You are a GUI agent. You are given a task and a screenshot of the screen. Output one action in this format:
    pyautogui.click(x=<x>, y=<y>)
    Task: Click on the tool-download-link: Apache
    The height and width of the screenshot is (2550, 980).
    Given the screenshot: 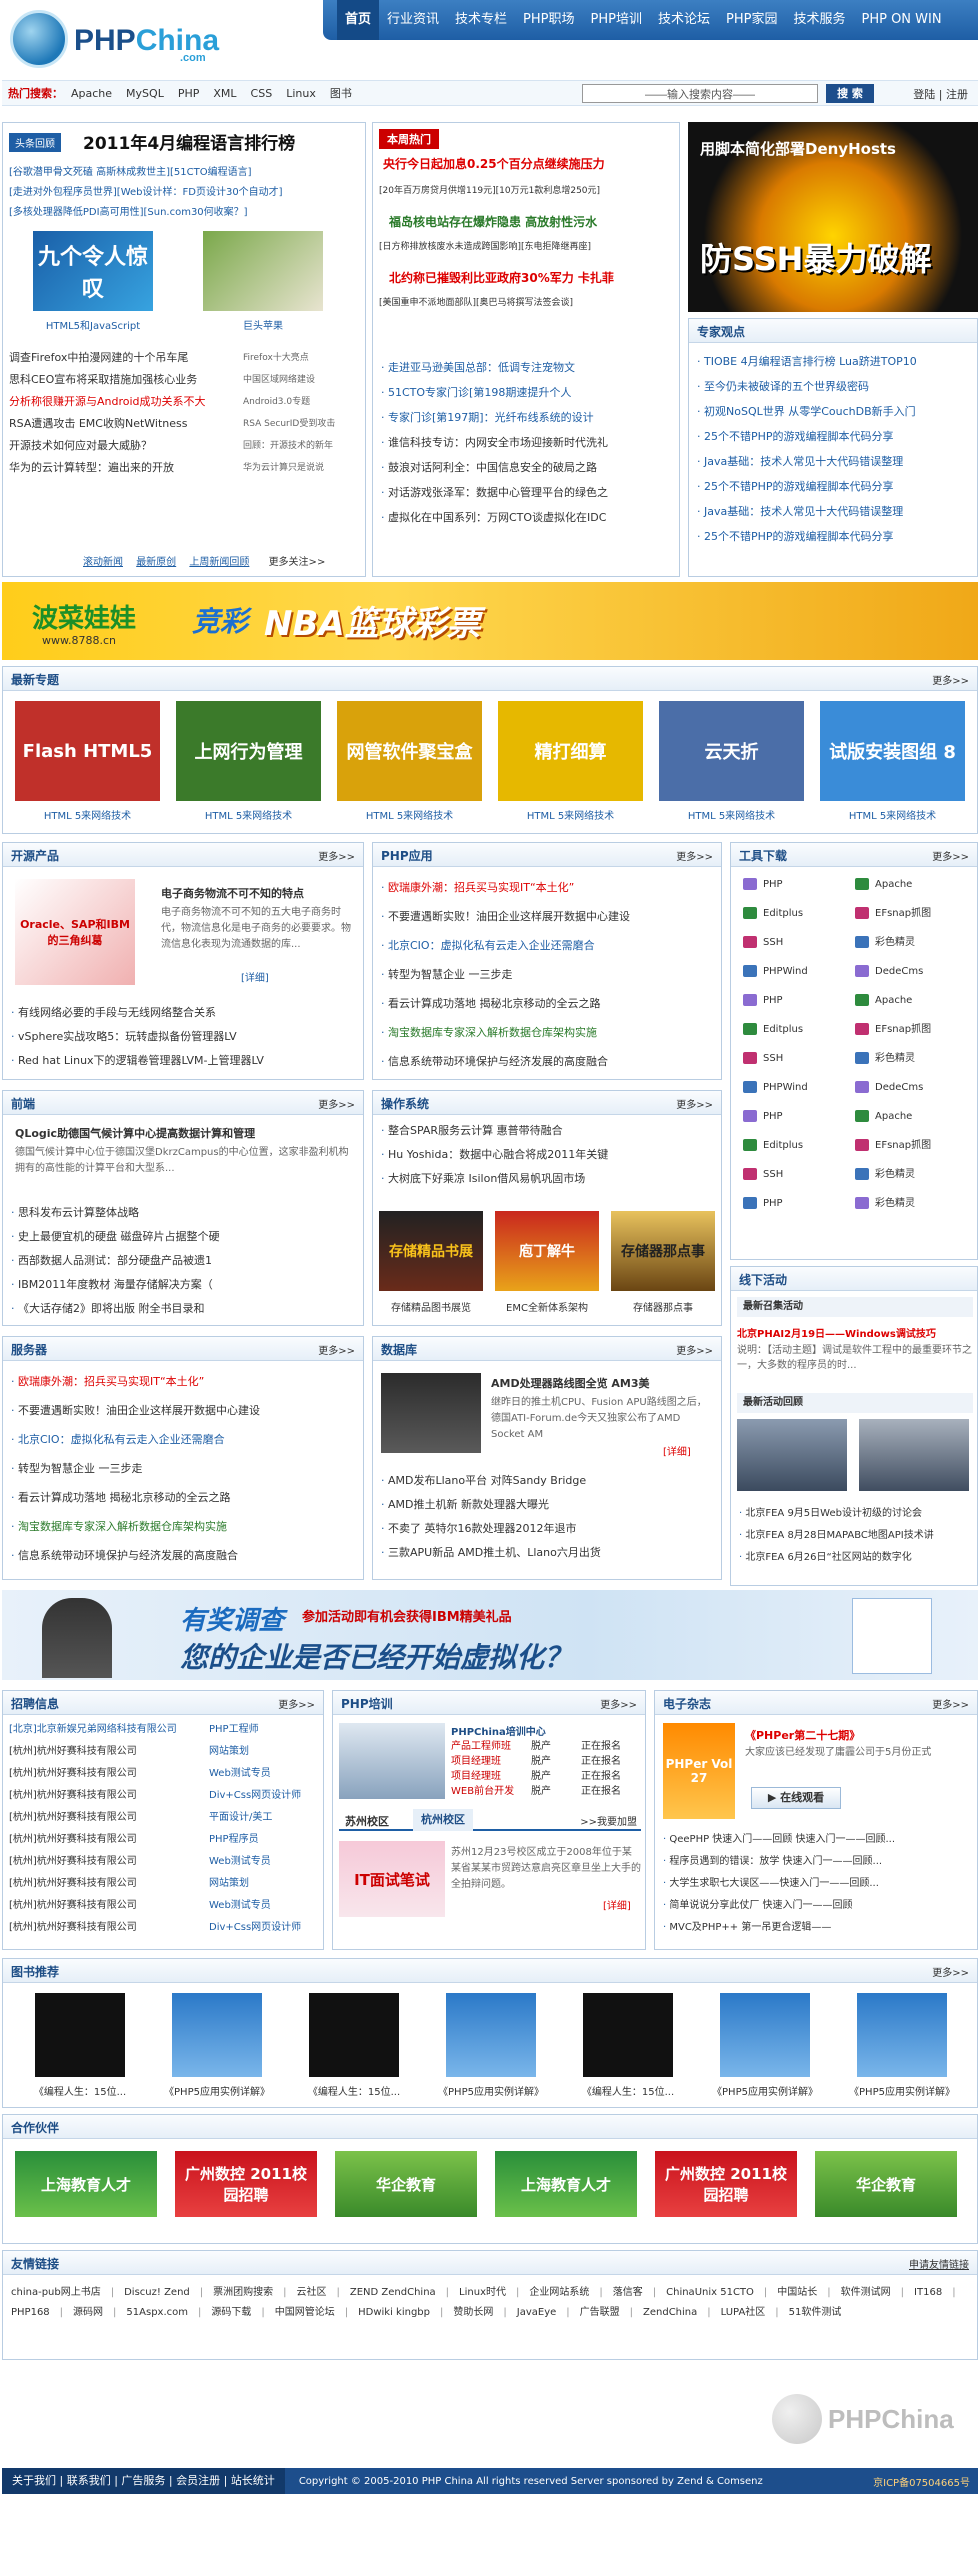 What is the action you would take?
    pyautogui.click(x=883, y=1001)
    